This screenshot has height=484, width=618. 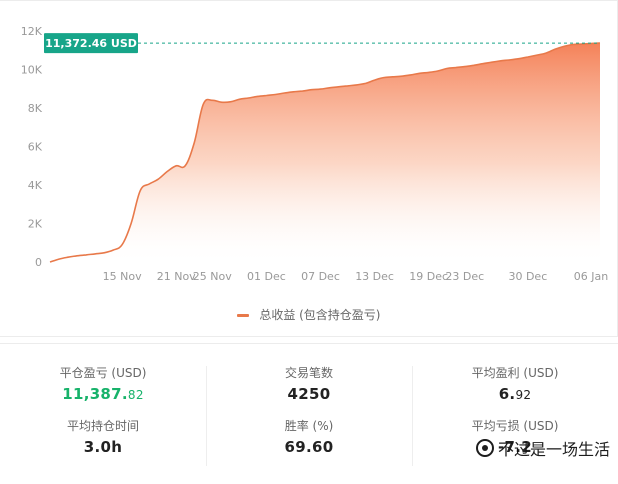 I want to click on avg-profit-stat: 平均盈利 (USD) 6.92, so click(x=515, y=383).